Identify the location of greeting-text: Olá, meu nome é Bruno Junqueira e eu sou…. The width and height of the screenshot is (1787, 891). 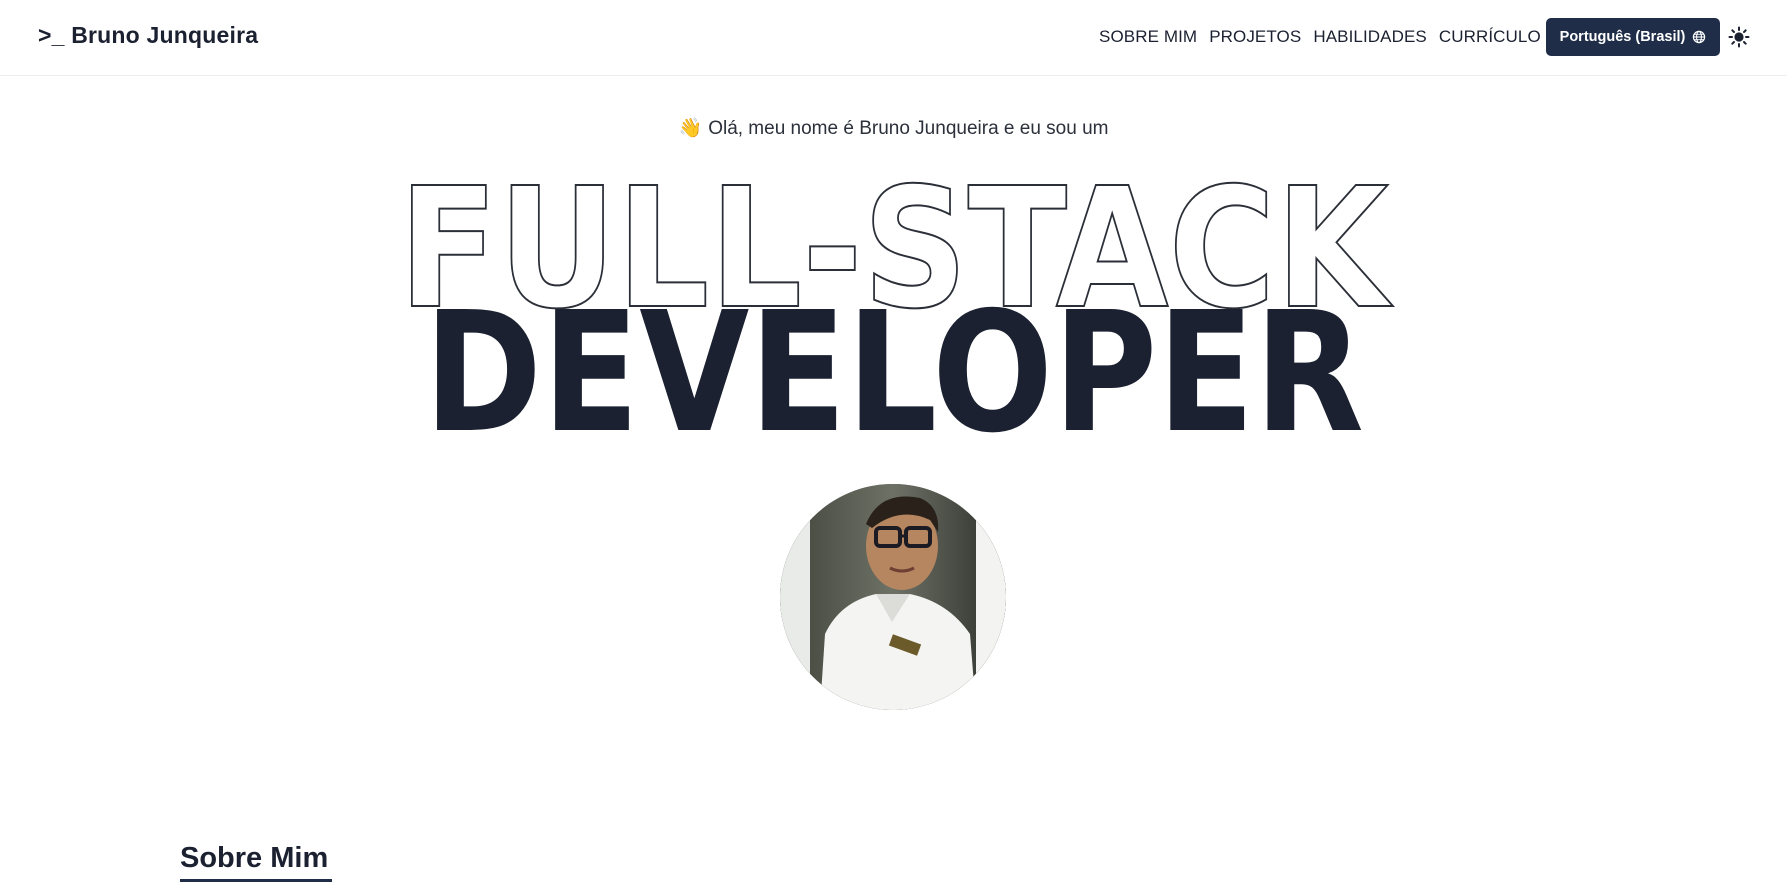
(908, 128).